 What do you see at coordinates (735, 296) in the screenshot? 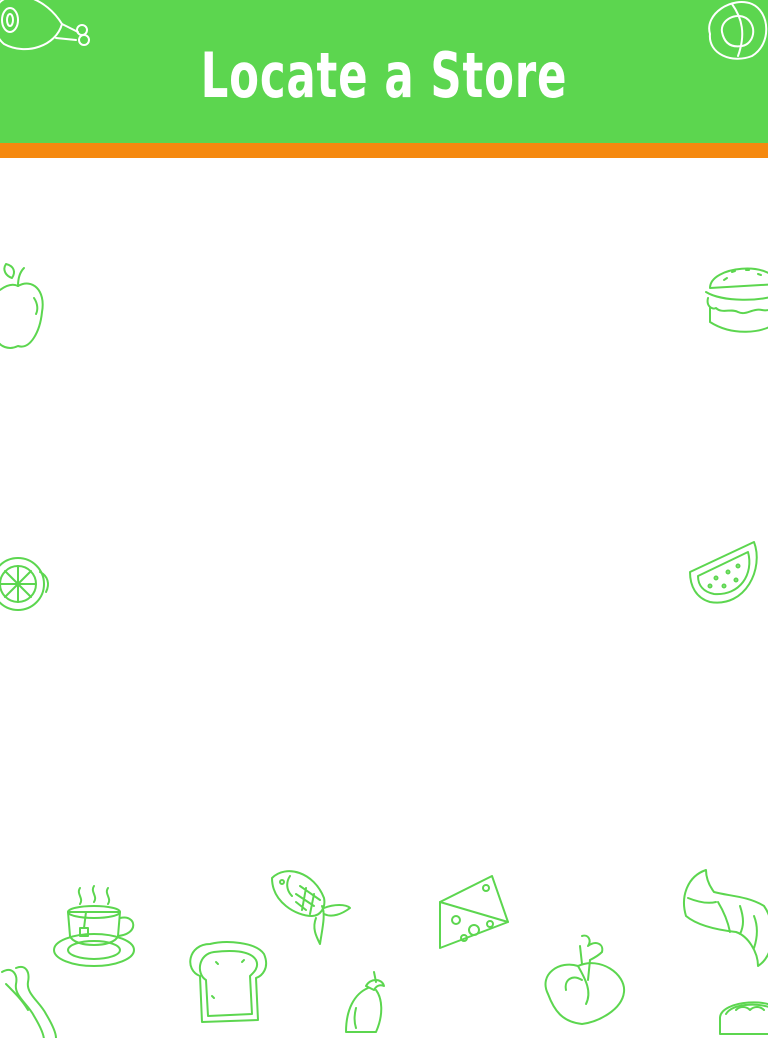
I see `burger-icon` at bounding box center [735, 296].